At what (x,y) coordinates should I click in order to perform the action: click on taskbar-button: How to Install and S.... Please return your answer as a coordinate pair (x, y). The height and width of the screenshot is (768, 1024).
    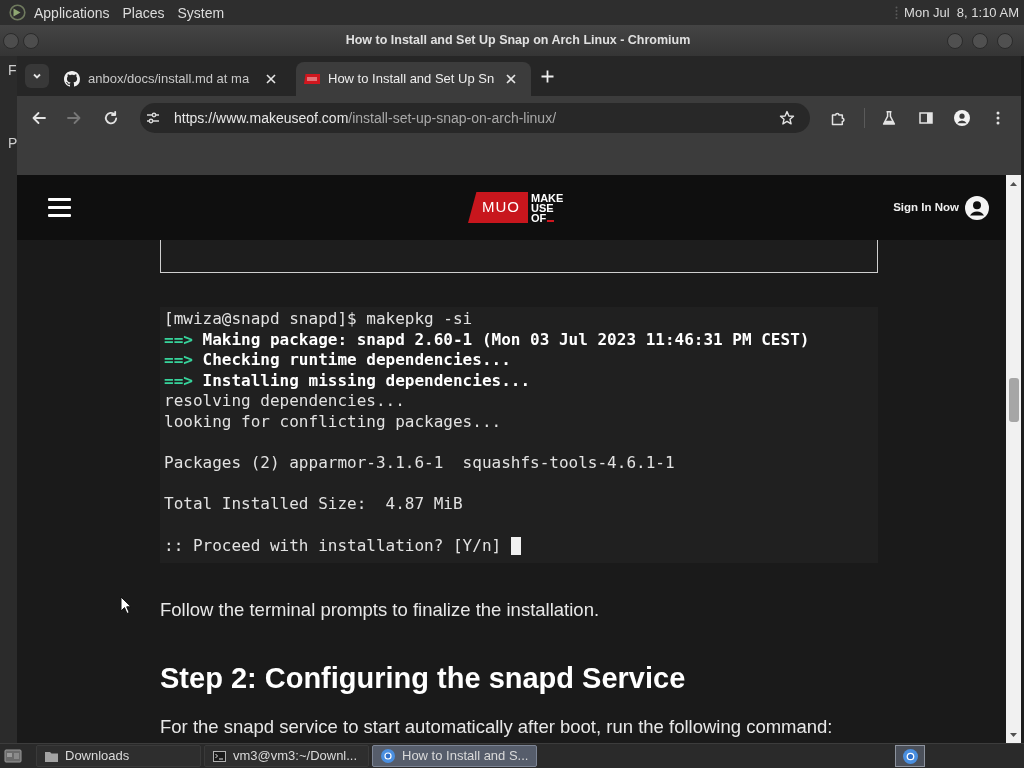
    Looking at the image, I should click on (454, 756).